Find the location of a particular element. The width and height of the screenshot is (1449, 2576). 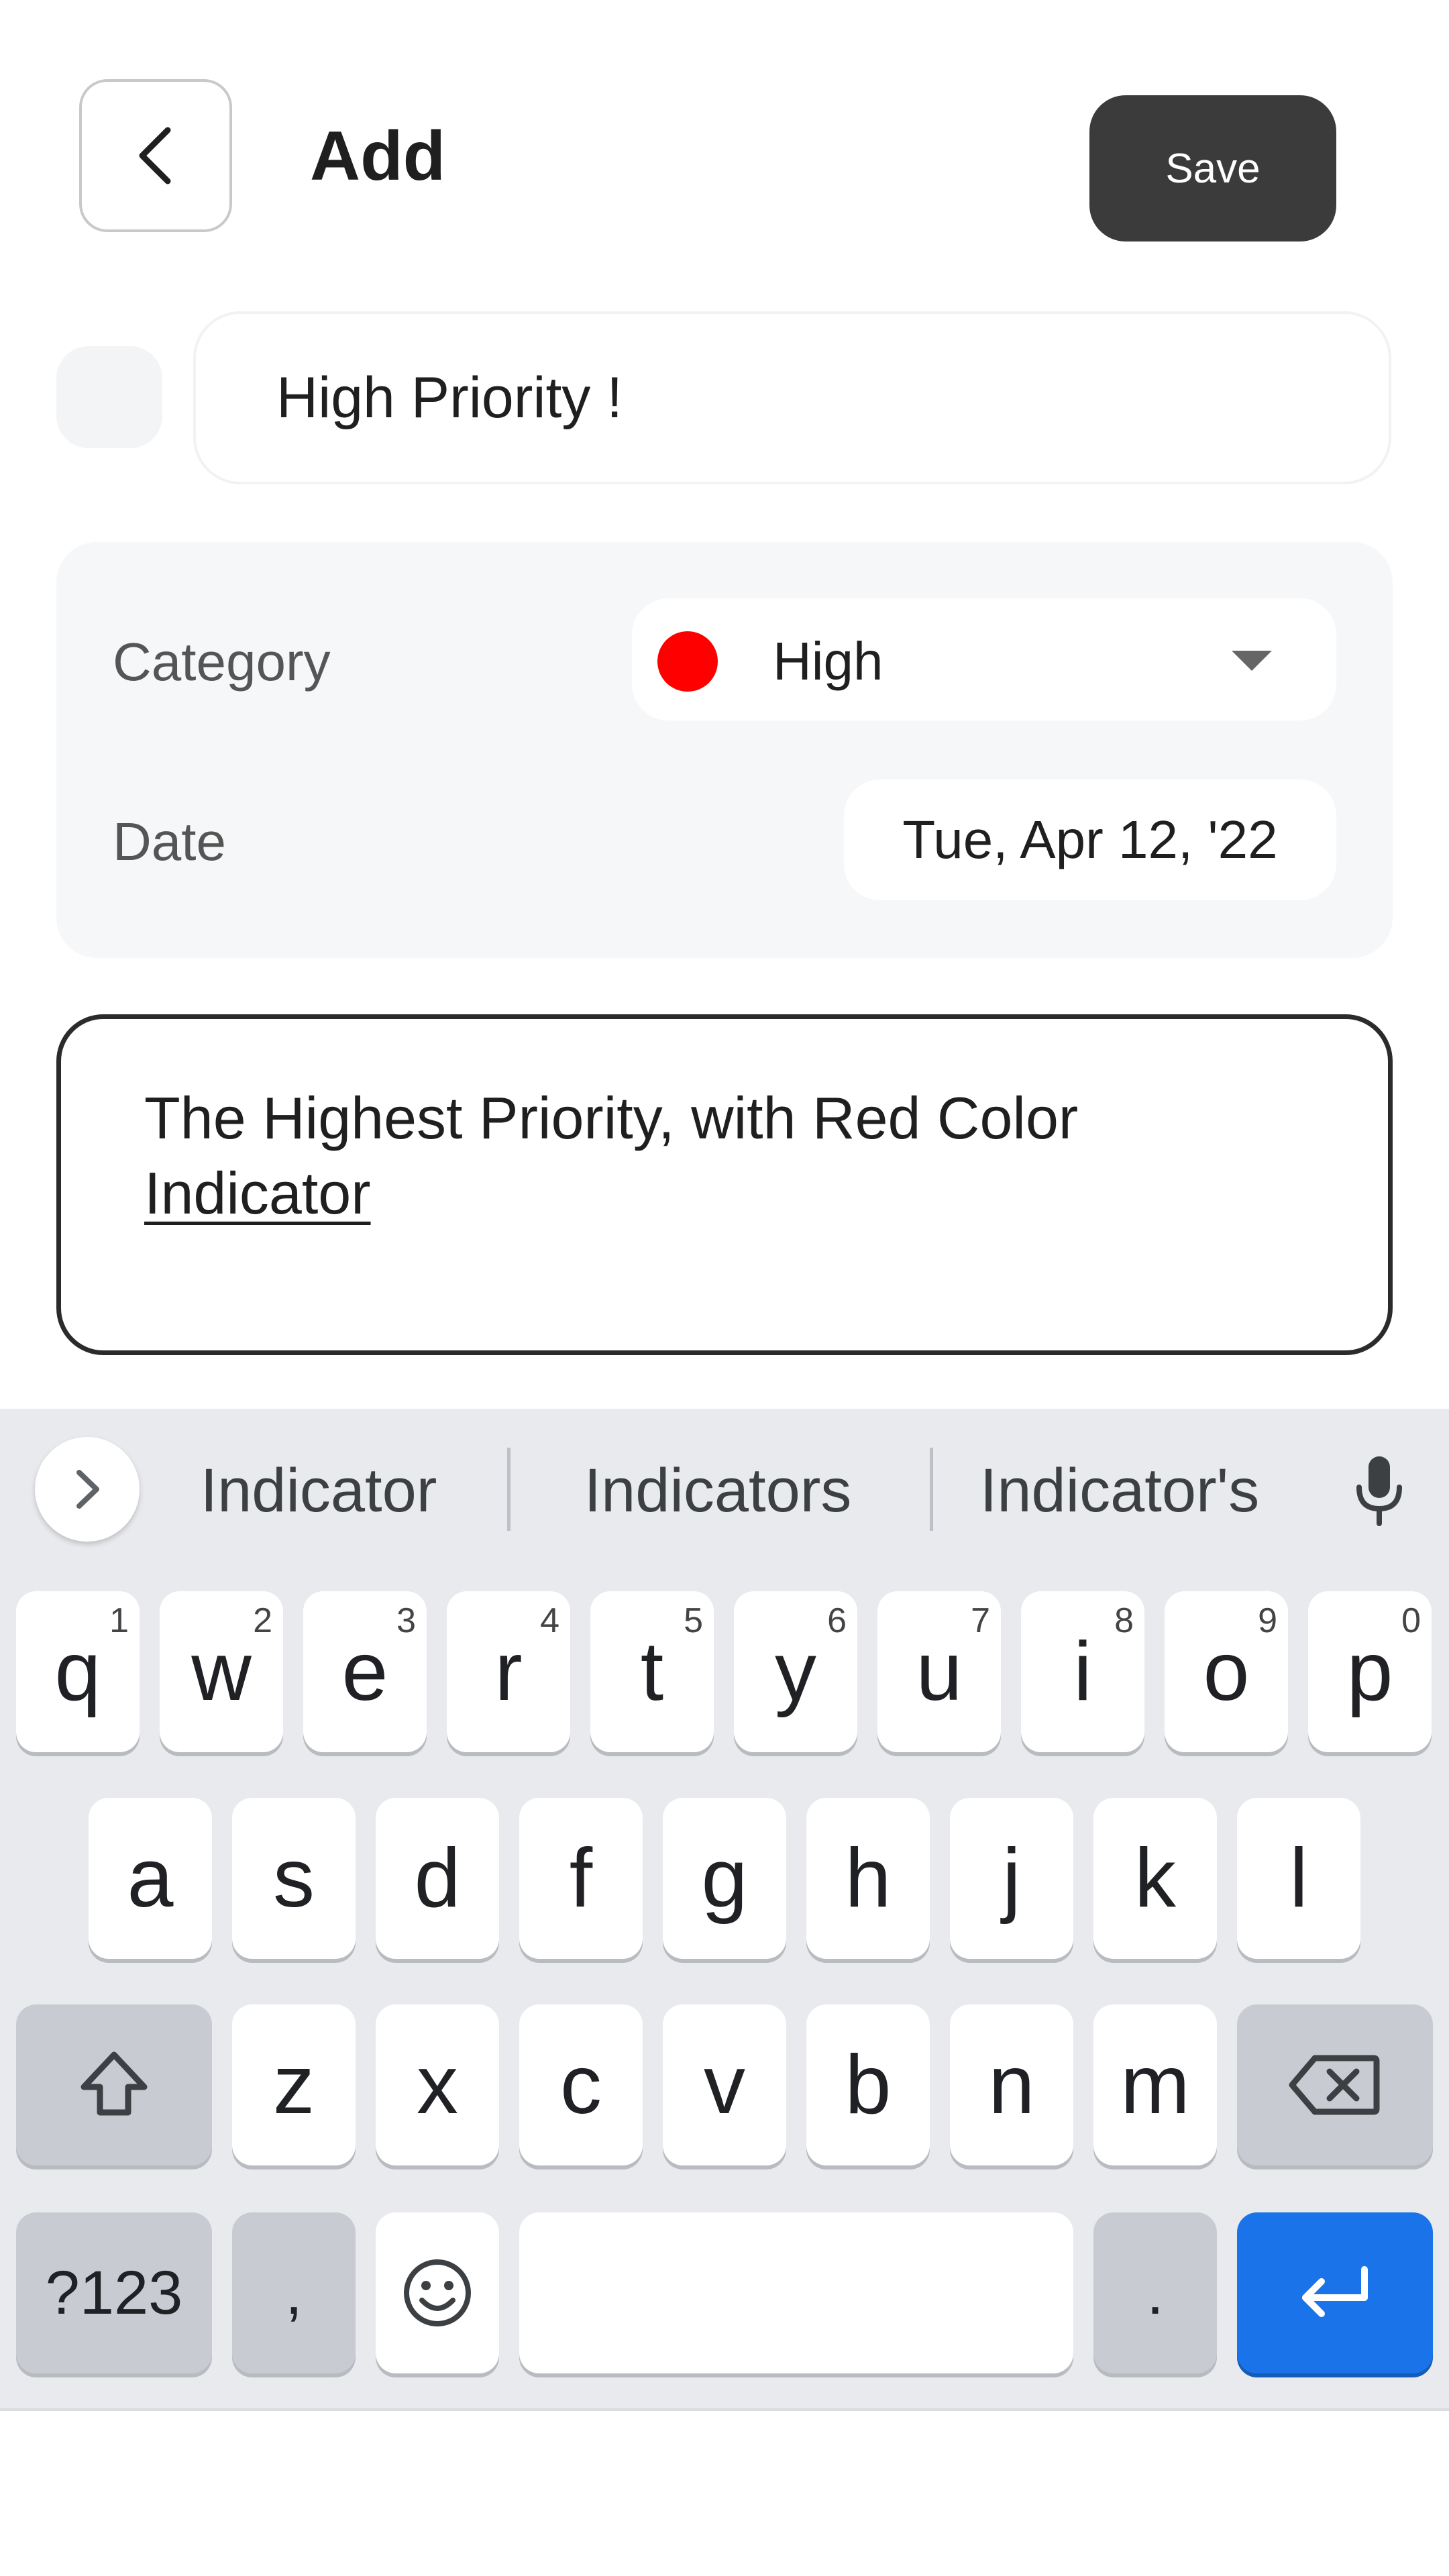

key-o: o9 is located at coordinates (1226, 1671).